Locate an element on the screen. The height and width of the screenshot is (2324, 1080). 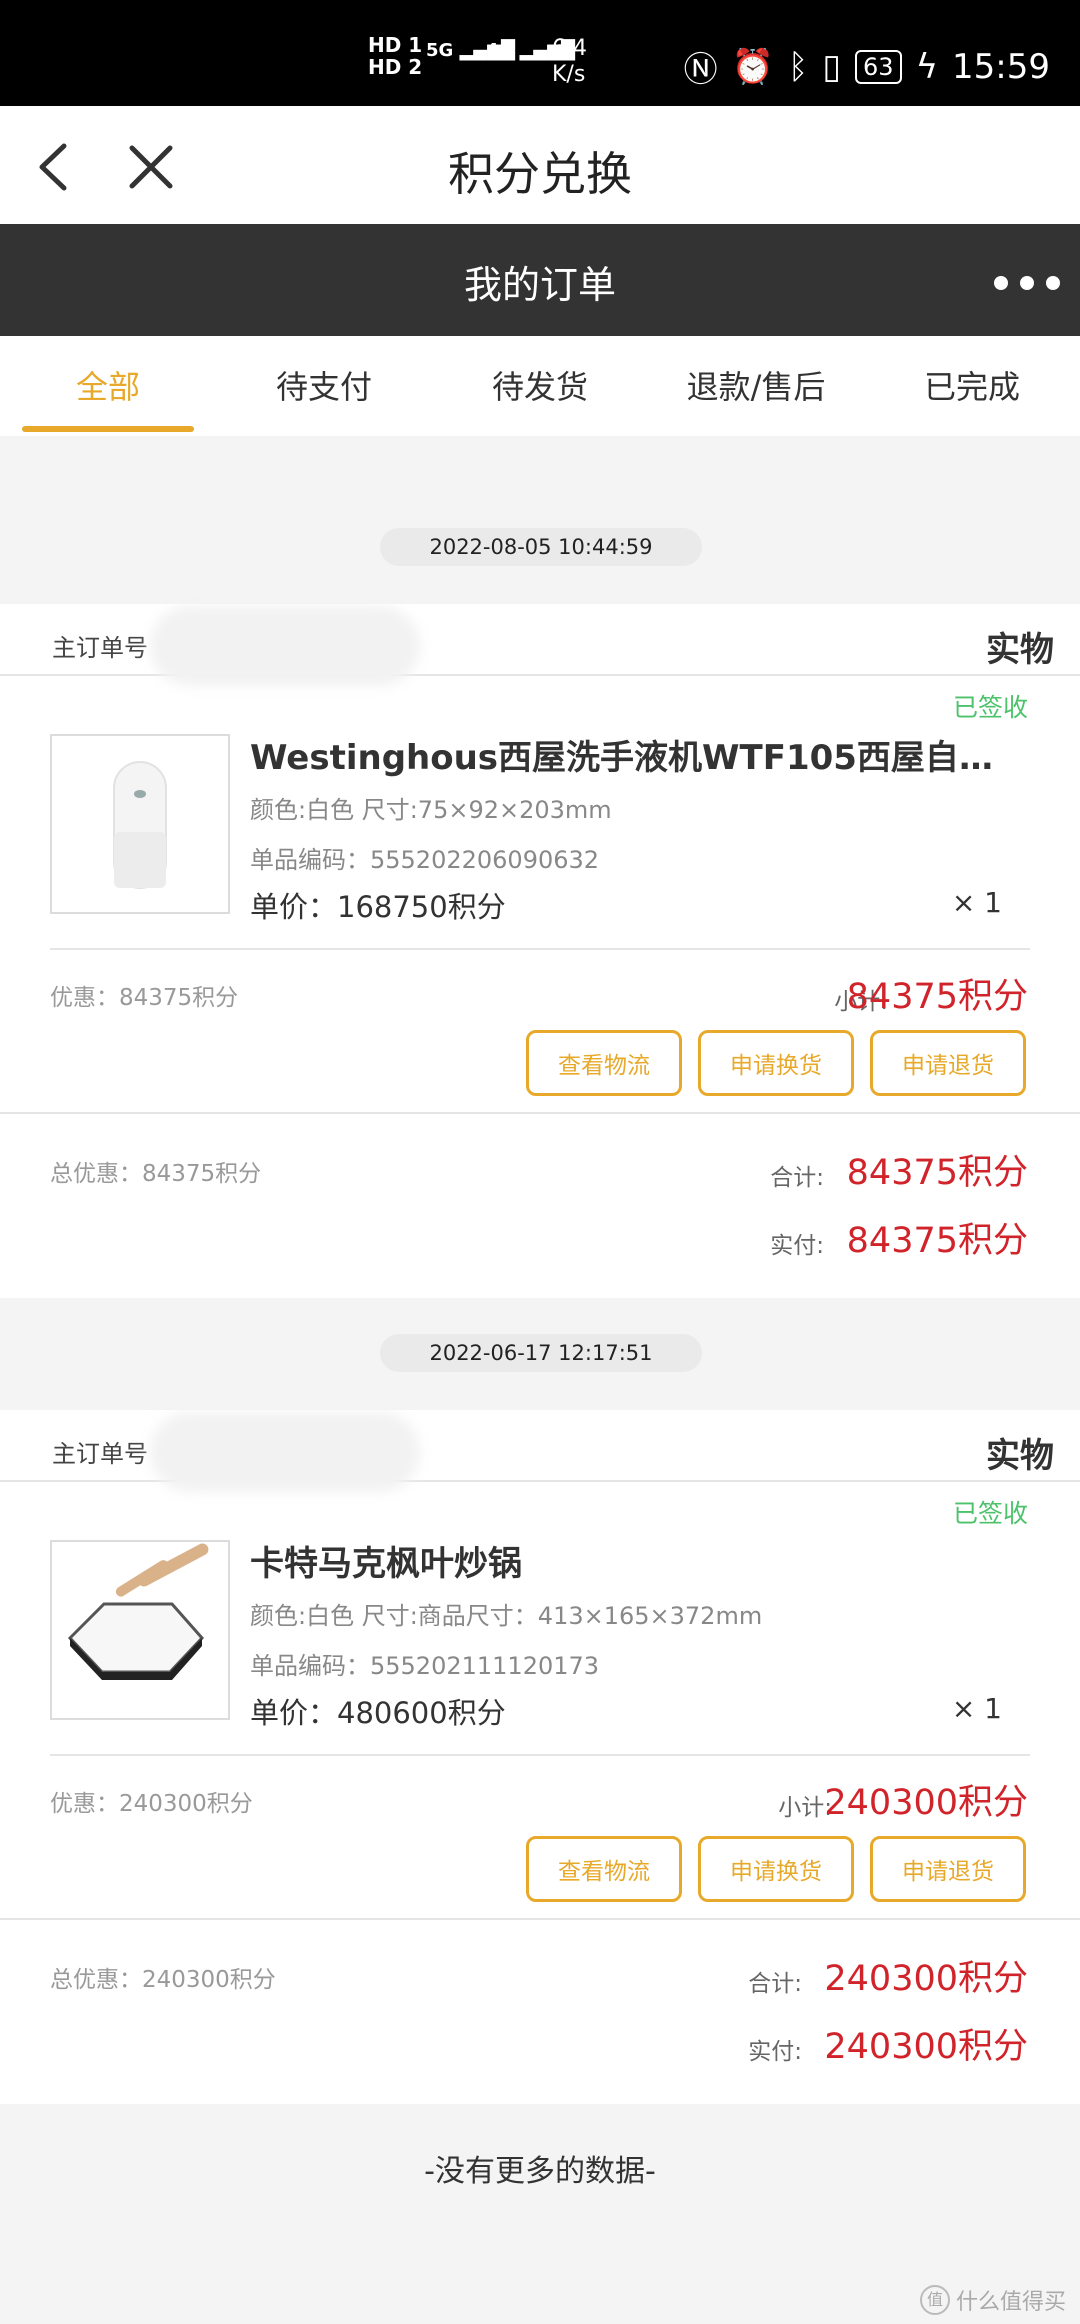
battery-icon: 63 is located at coordinates (878, 66).